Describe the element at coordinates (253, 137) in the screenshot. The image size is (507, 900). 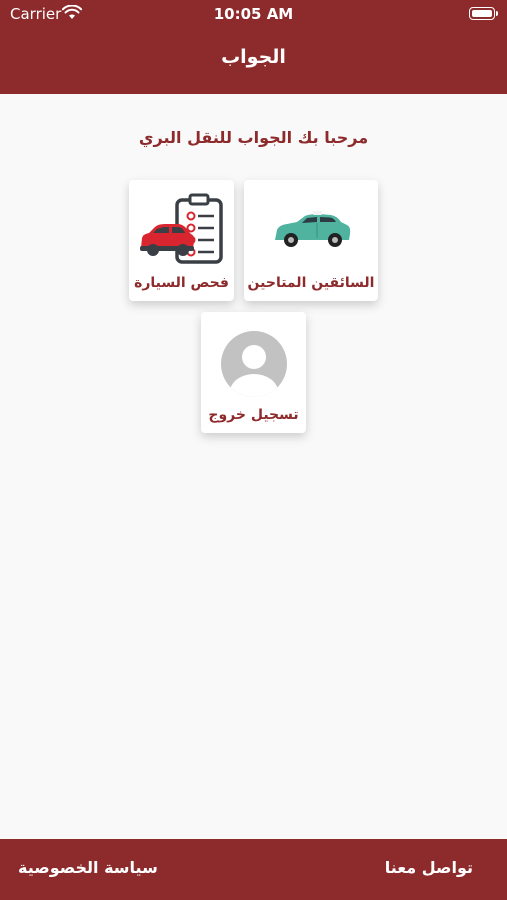
I see `welcome-text: مرحبا بك الجواب للنقل البري` at that location.